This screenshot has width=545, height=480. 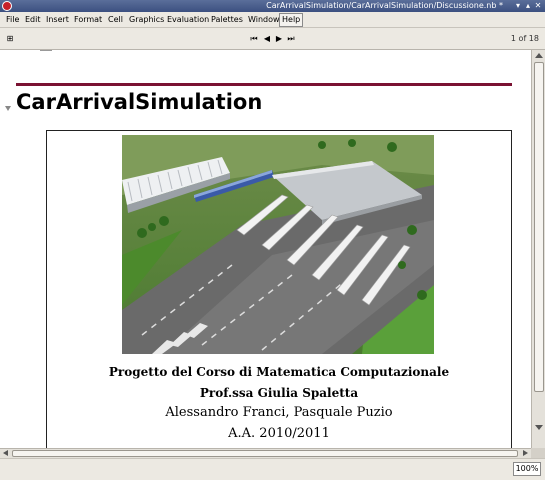 What do you see at coordinates (538, 6) in the screenshot?
I see `close-button: ✕` at bounding box center [538, 6].